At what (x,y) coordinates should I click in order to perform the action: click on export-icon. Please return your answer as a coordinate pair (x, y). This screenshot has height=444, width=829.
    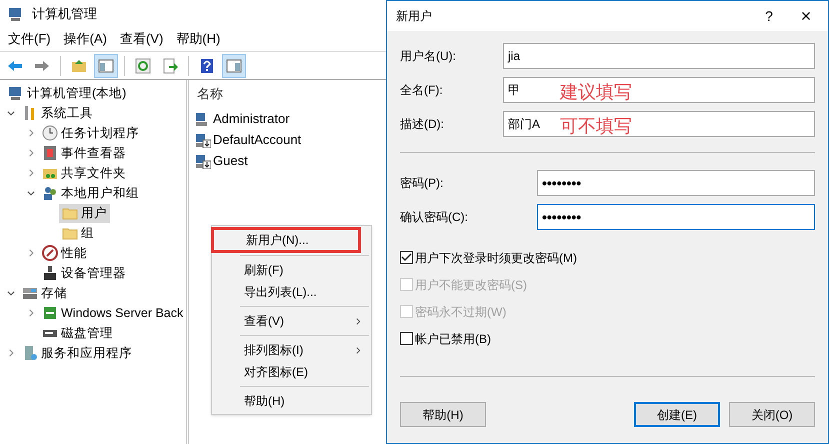
    Looking at the image, I should click on (170, 66).